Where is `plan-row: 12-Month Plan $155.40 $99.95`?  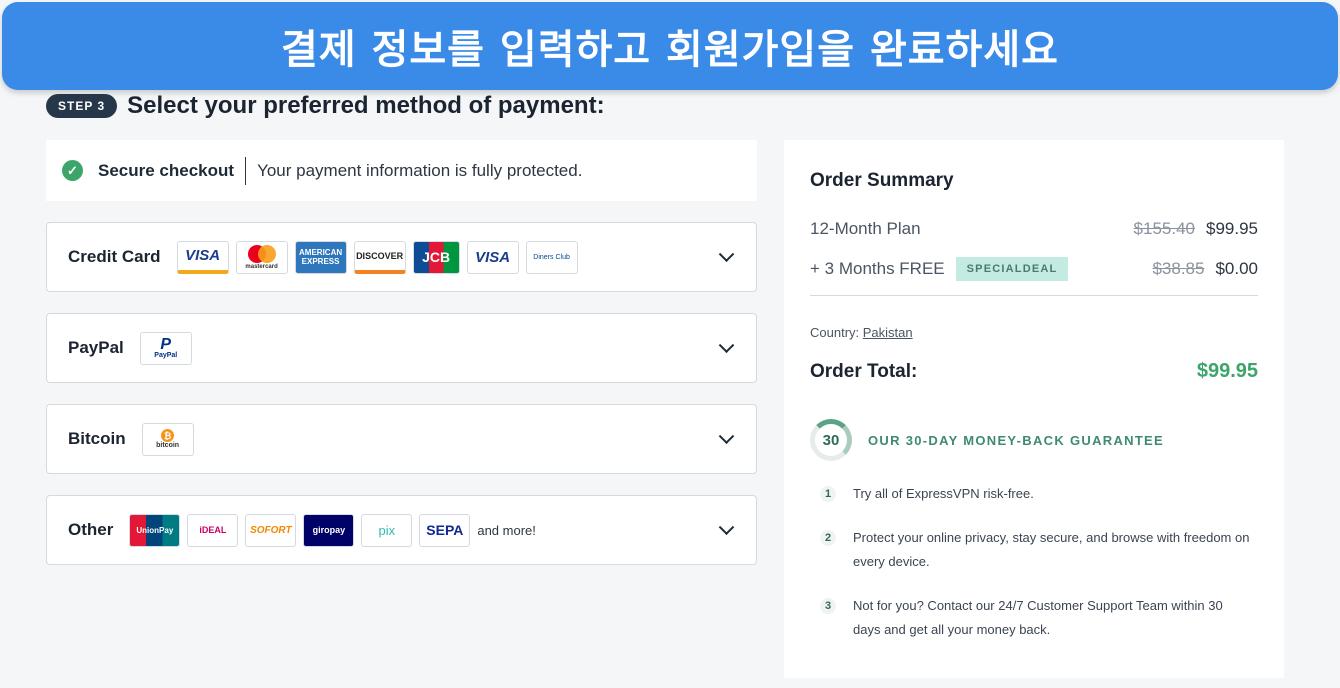 plan-row: 12-Month Plan $155.40 $99.95 is located at coordinates (1034, 229).